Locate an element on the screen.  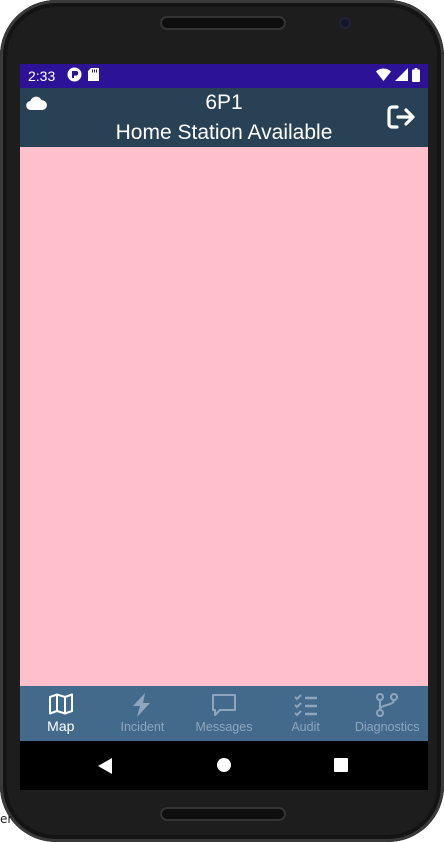
tab-label: Incident is located at coordinates (142, 727).